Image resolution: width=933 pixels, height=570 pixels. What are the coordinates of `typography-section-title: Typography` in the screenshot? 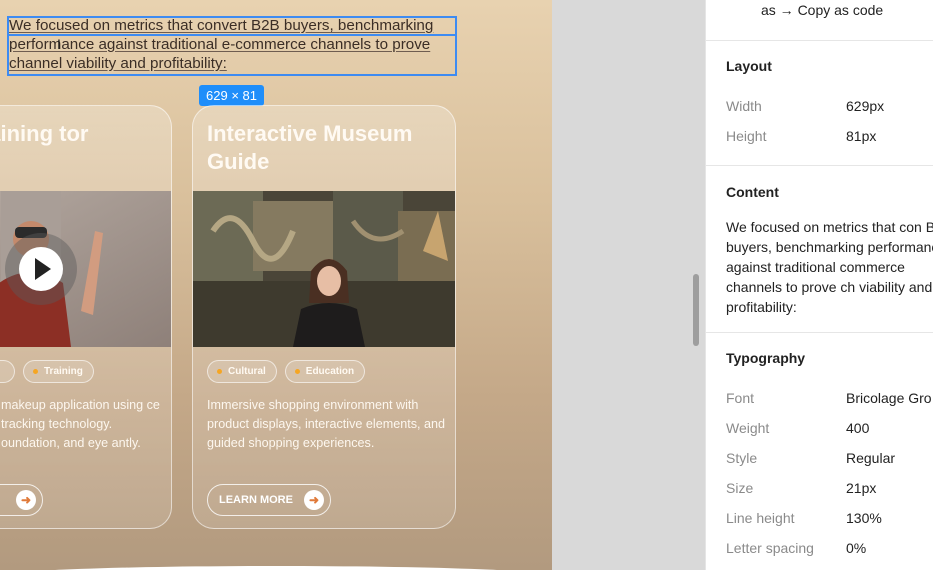 It's located at (766, 358).